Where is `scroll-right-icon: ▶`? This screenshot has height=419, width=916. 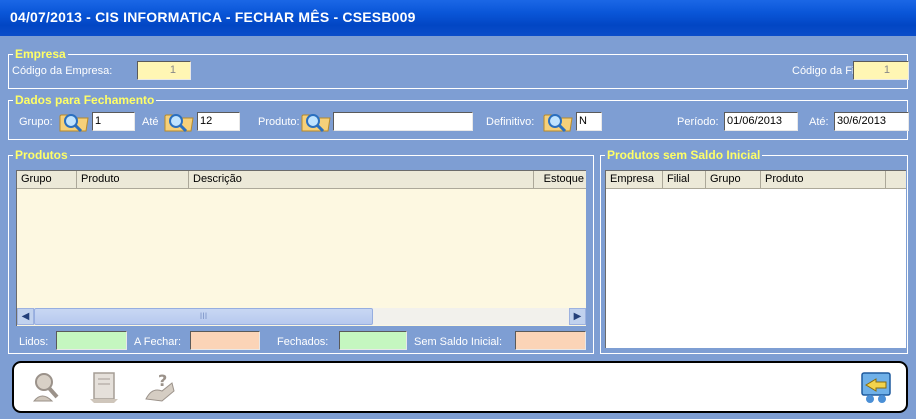 scroll-right-icon: ▶ is located at coordinates (577, 316).